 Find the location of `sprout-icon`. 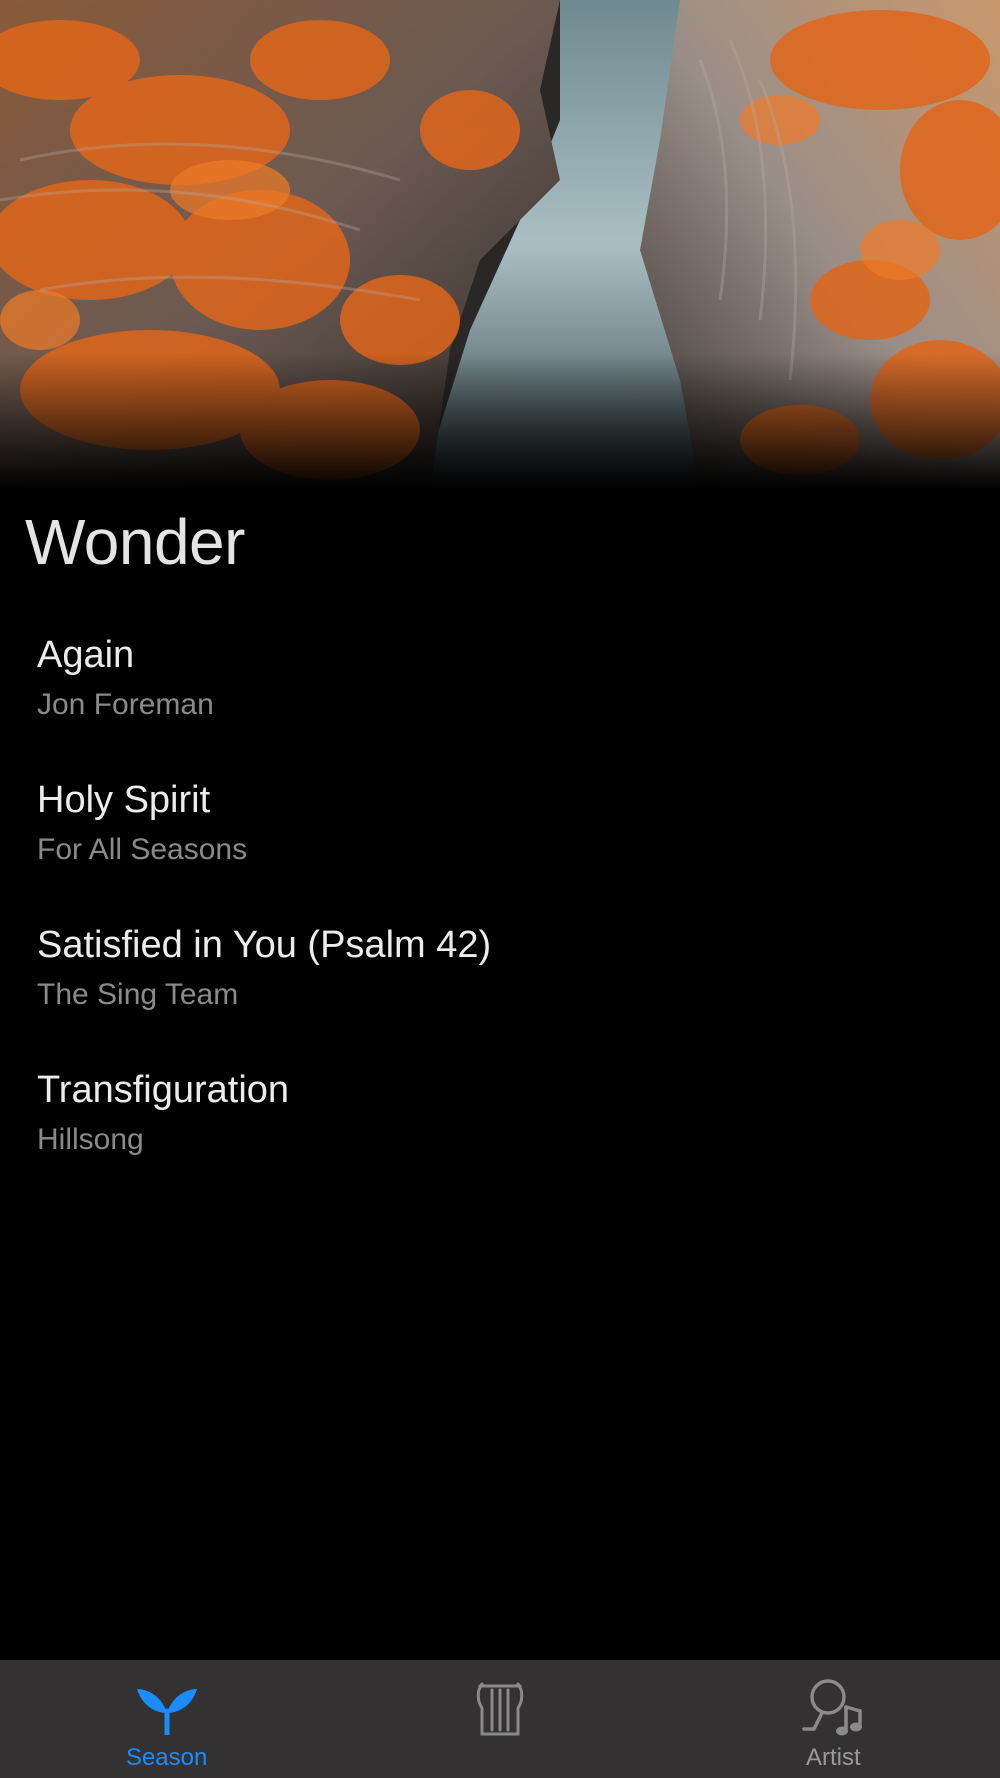

sprout-icon is located at coordinates (167, 1708).